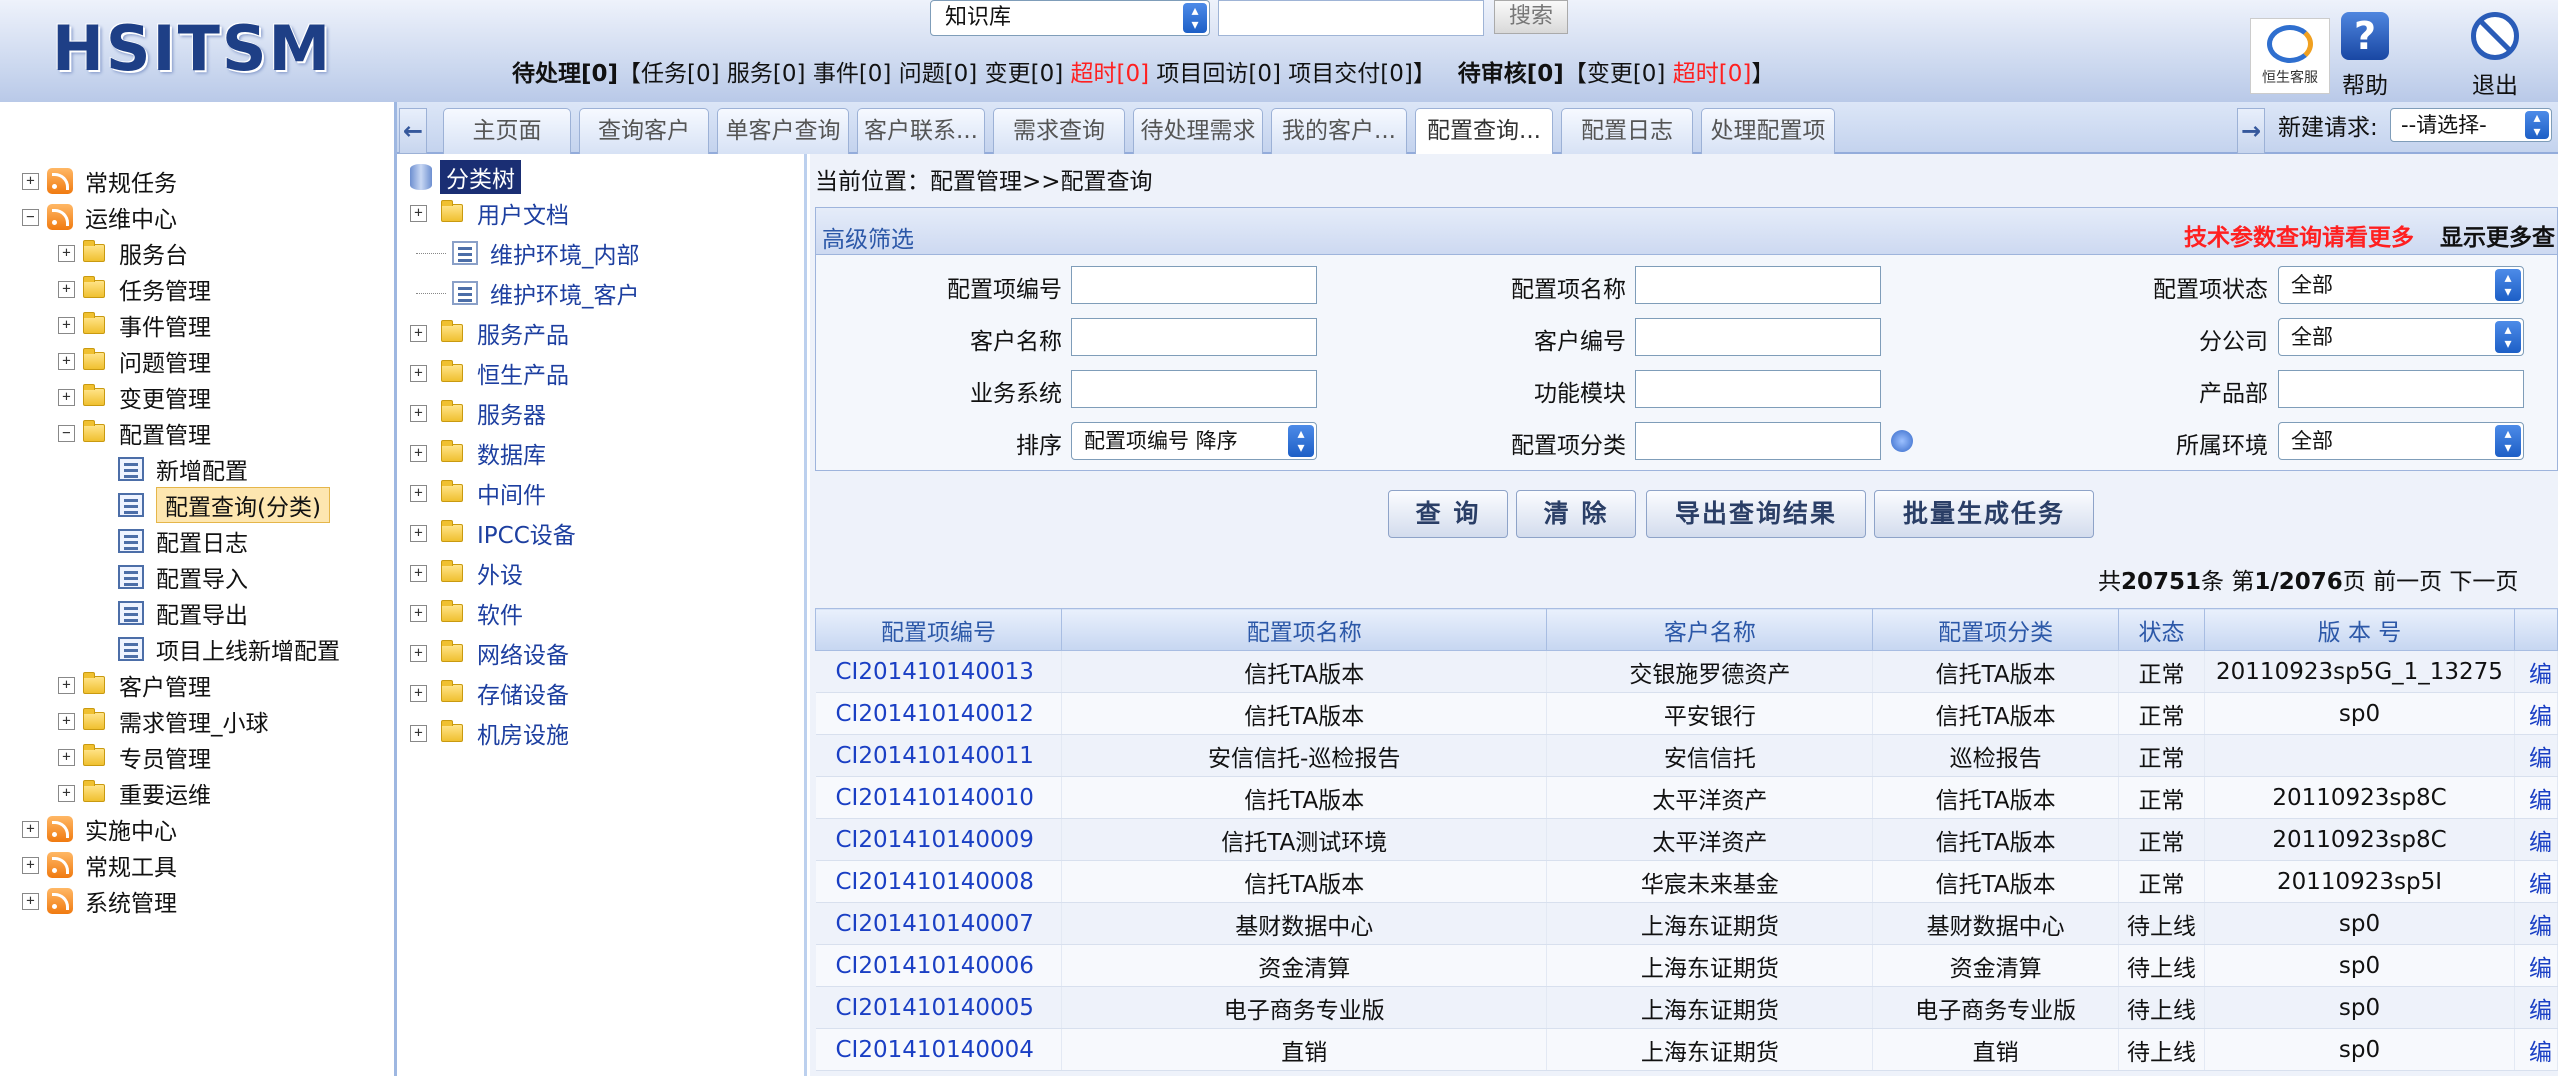 This screenshot has height=1076, width=2558. Describe the element at coordinates (478, 453) in the screenshot. I see `category-item: + 数据库` at that location.